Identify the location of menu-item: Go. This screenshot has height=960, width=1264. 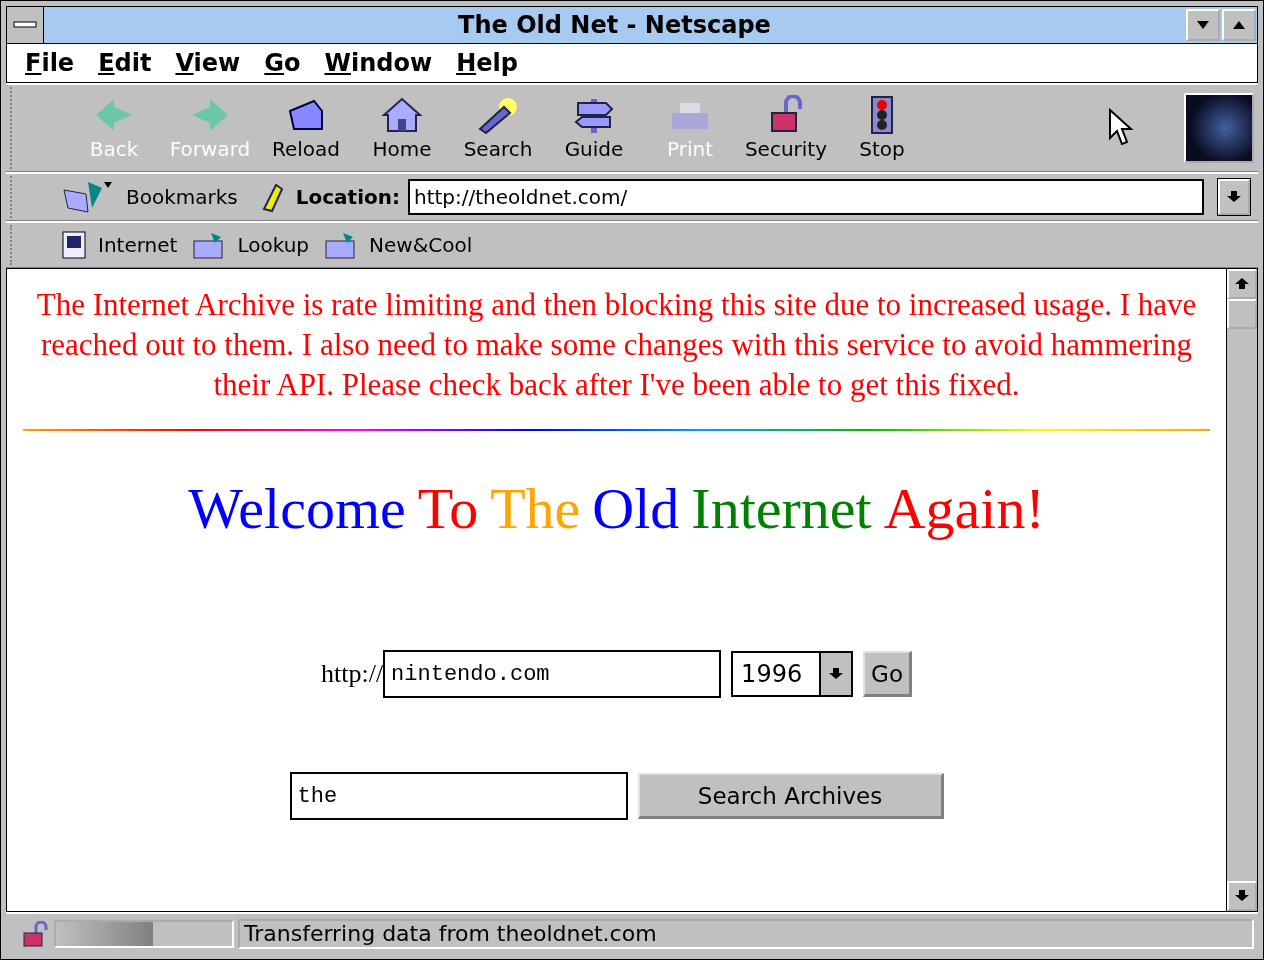
(286, 63).